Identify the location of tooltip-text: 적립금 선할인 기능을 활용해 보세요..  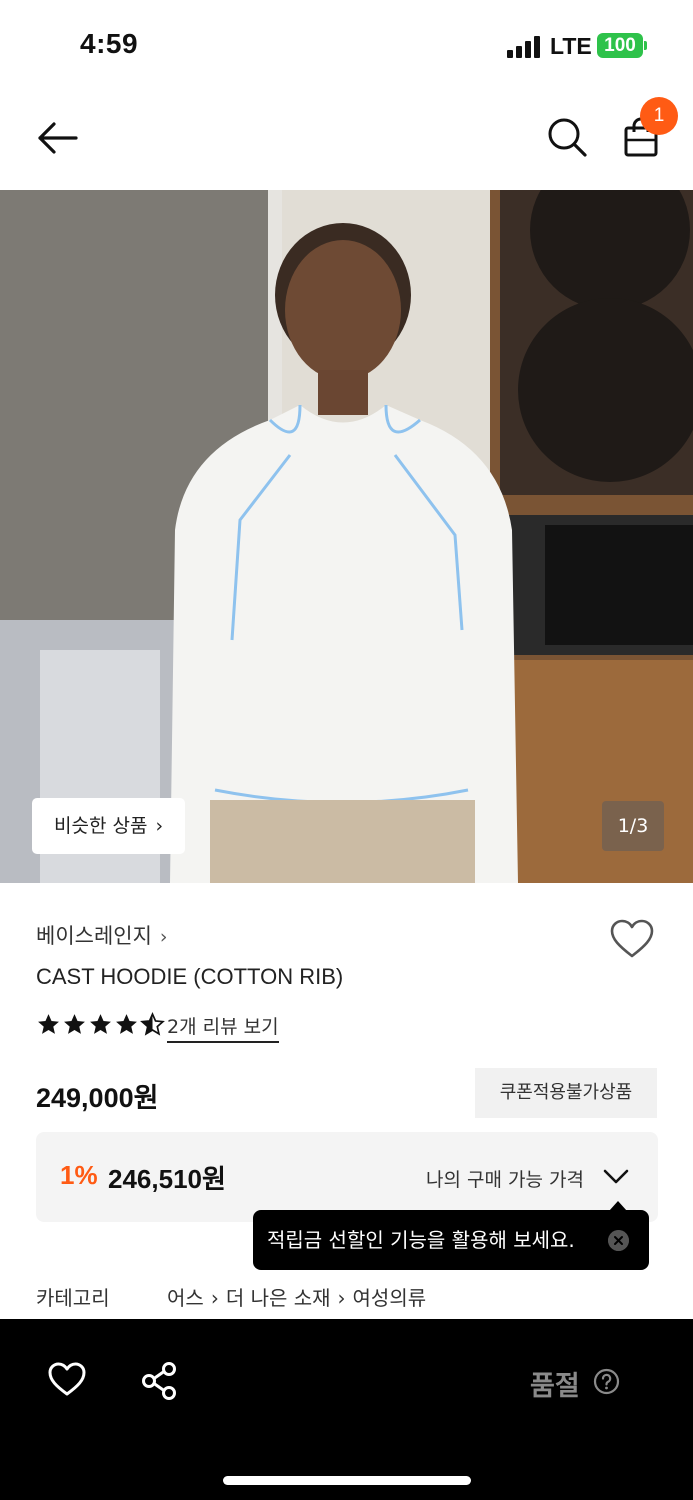
(421, 1240).